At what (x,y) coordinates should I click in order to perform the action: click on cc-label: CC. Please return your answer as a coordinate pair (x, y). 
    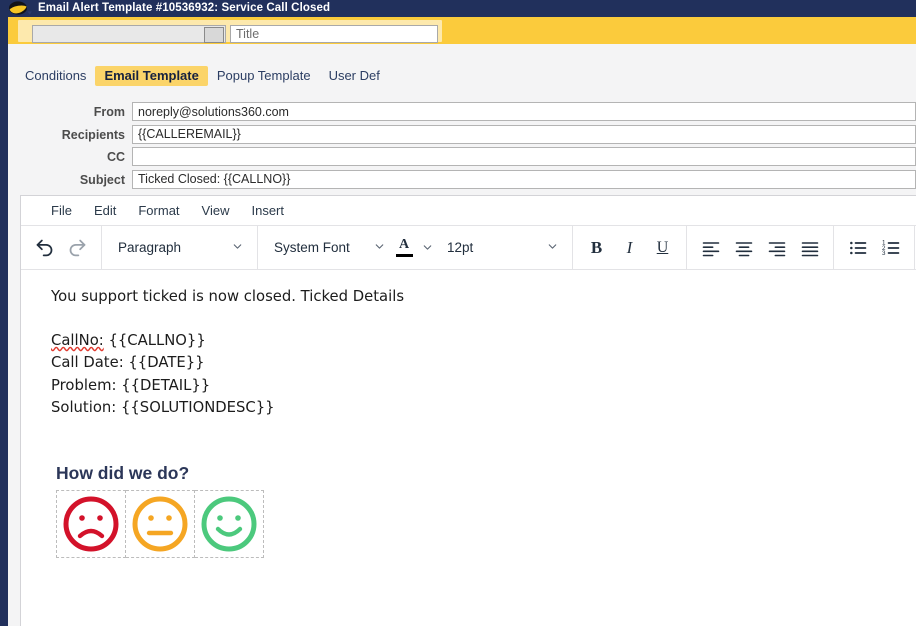
    Looking at the image, I should click on (115, 157).